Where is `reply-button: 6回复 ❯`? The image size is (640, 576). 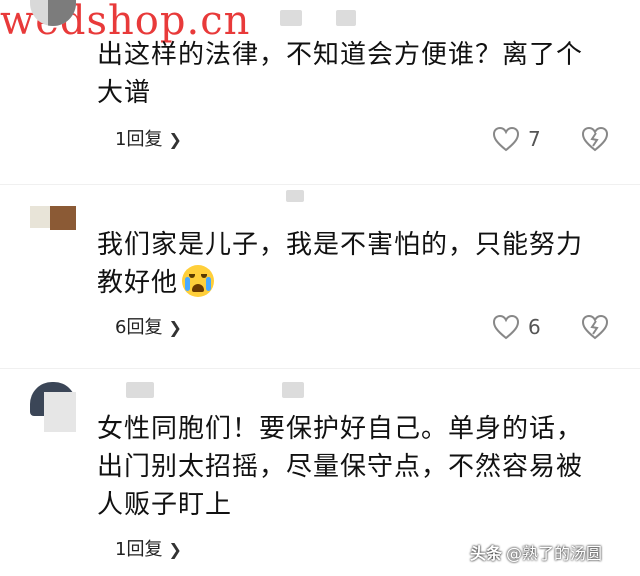 reply-button: 6回复 ❯ is located at coordinates (148, 328).